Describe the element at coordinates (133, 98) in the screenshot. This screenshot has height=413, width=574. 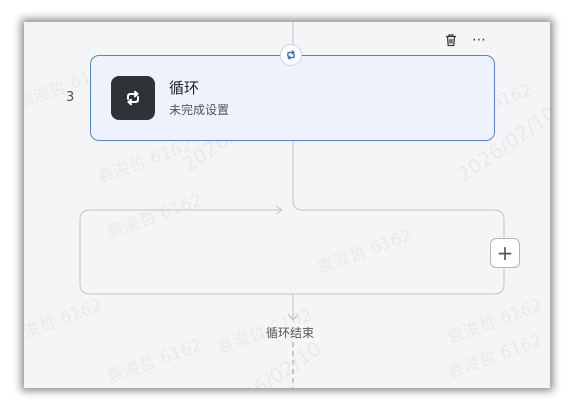
I see `loop-icon` at that location.